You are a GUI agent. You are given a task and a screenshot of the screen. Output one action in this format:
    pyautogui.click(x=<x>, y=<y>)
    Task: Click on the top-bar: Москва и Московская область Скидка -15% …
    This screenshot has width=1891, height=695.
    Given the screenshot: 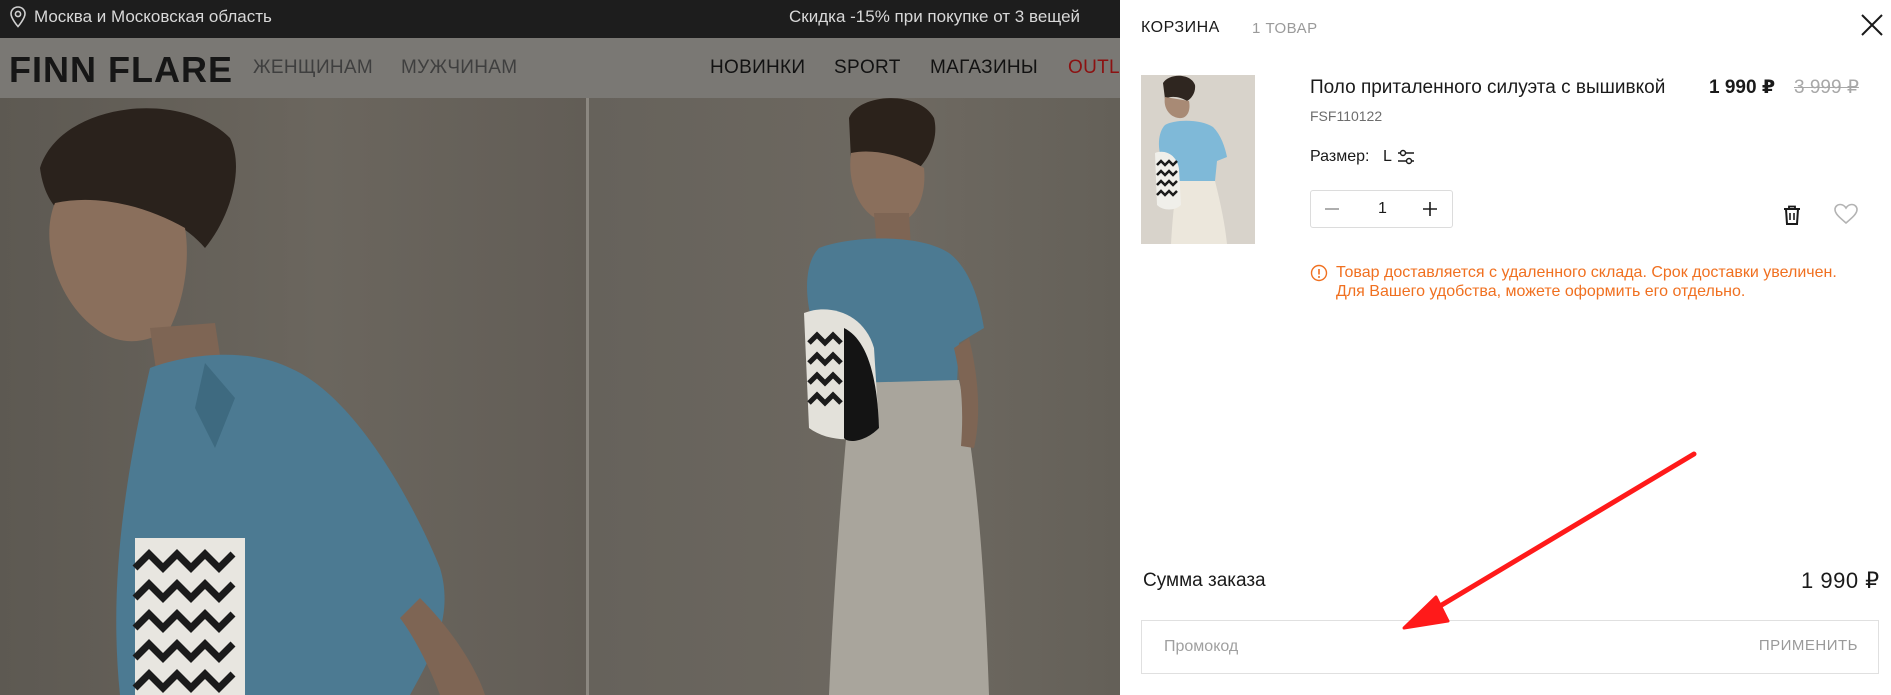 What is the action you would take?
    pyautogui.click(x=560, y=19)
    